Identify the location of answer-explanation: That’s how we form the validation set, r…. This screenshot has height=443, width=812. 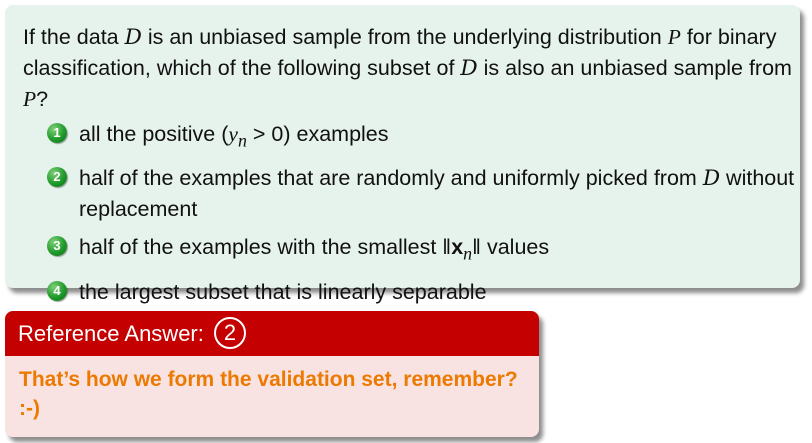
(268, 394).